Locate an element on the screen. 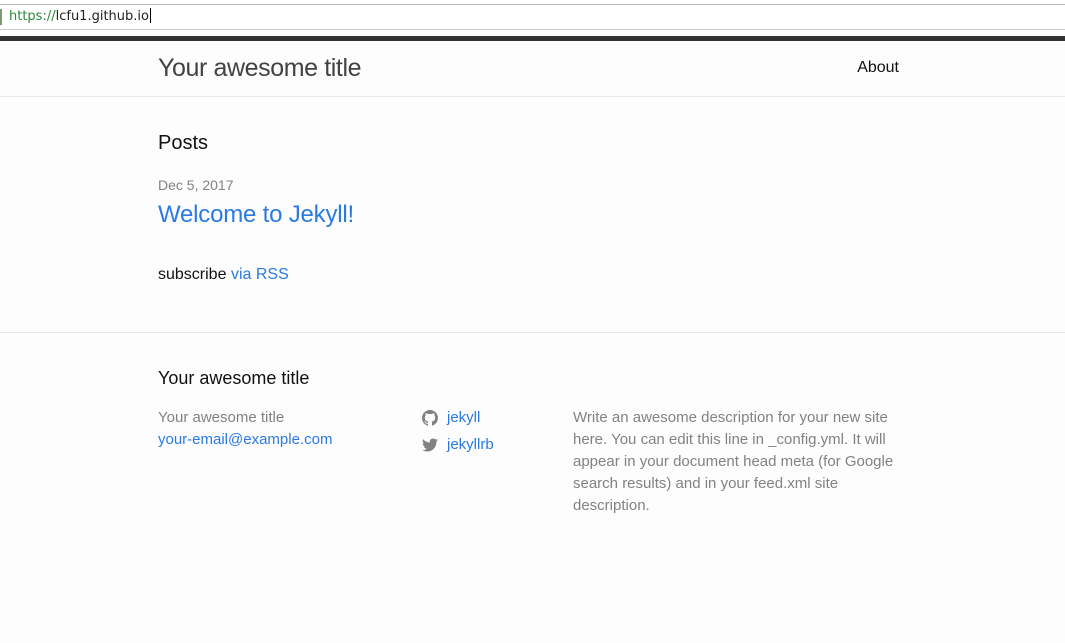 This screenshot has height=643, width=1065. url-scheme: https:// is located at coordinates (32, 16).